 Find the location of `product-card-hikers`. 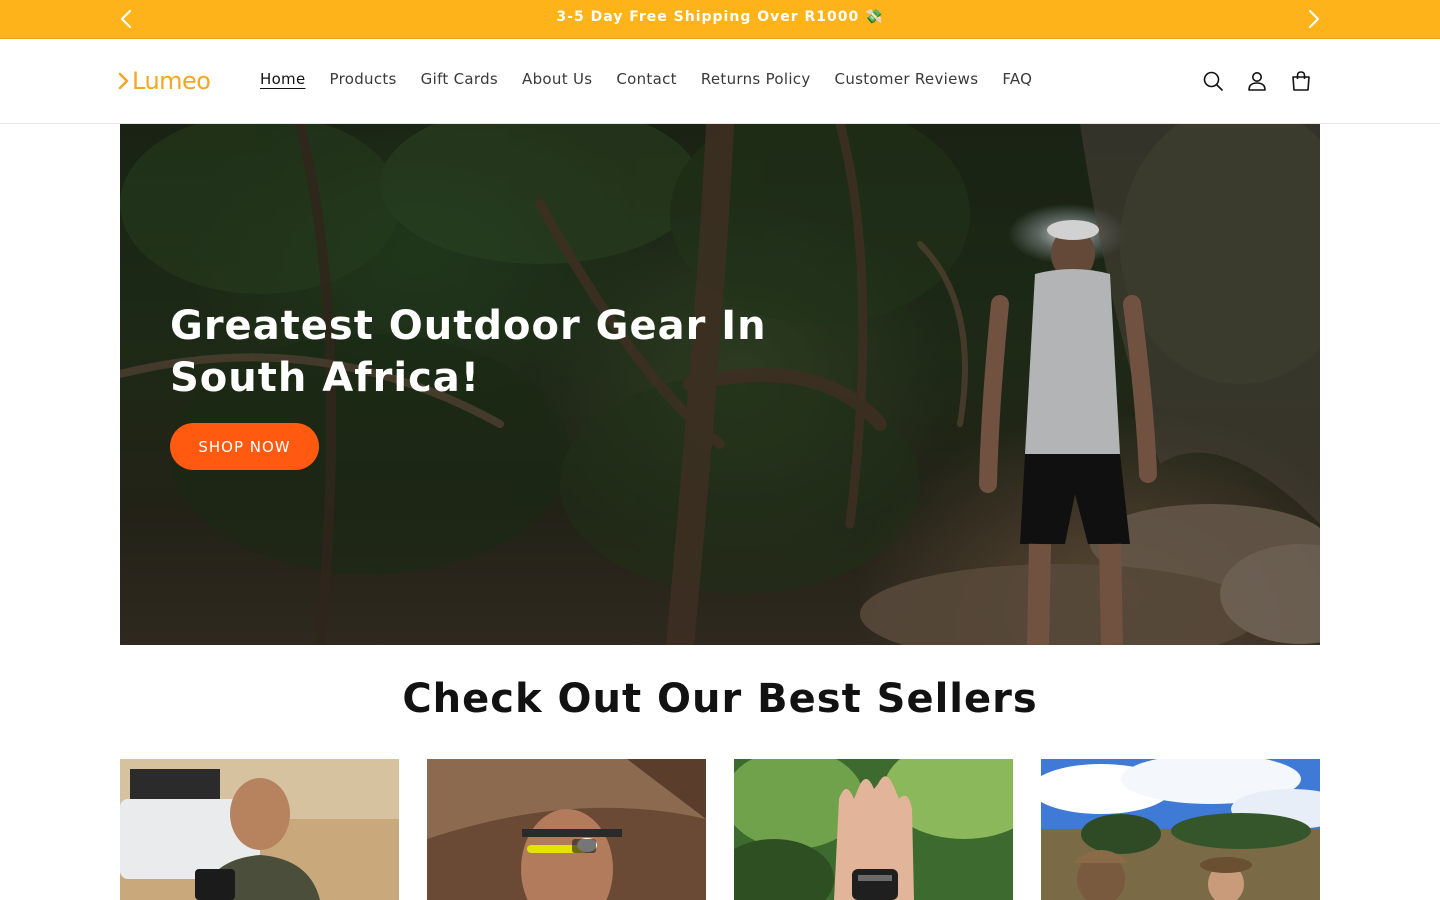

product-card-hikers is located at coordinates (1180, 829).